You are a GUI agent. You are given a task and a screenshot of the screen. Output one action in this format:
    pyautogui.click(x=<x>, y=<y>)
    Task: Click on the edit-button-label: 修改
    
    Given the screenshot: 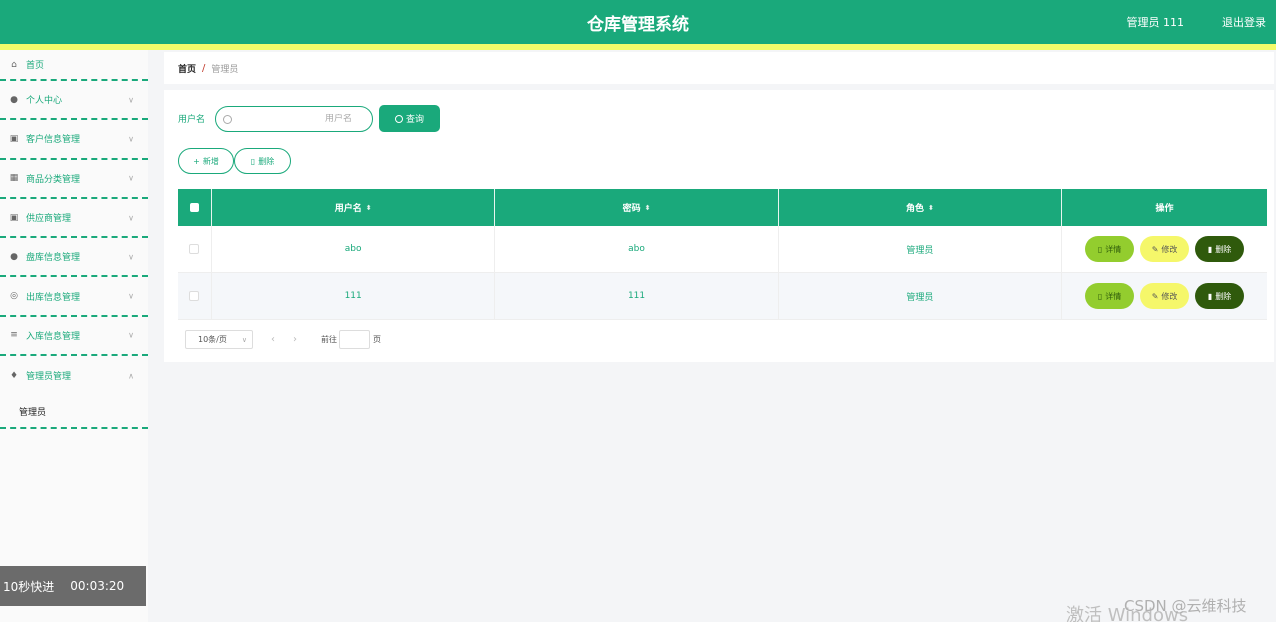 What is the action you would take?
    pyautogui.click(x=1169, y=296)
    